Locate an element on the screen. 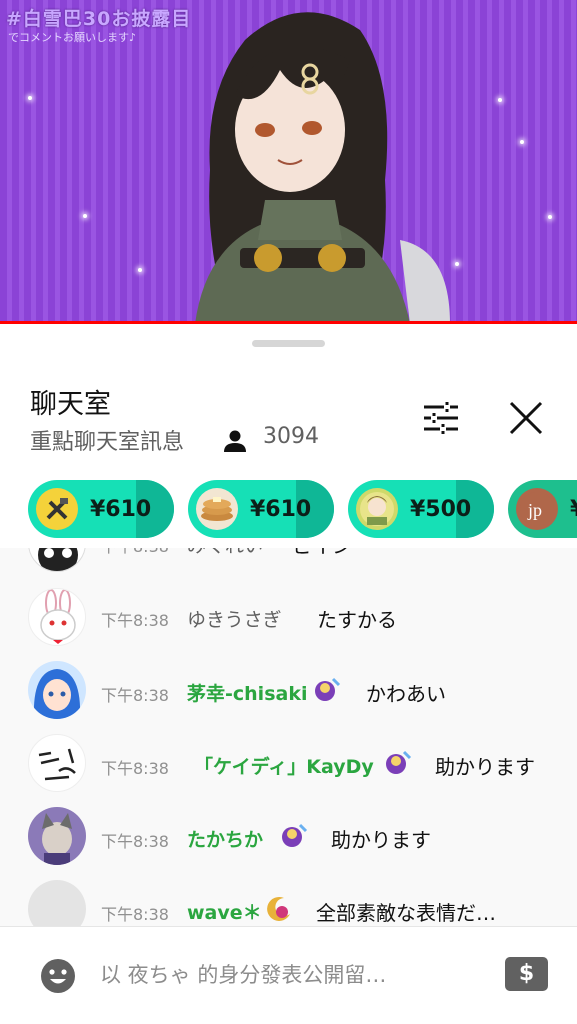 The image size is (577, 1024). chat-message: 下午8:38 みくれい ビイン is located at coordinates (288, 561).